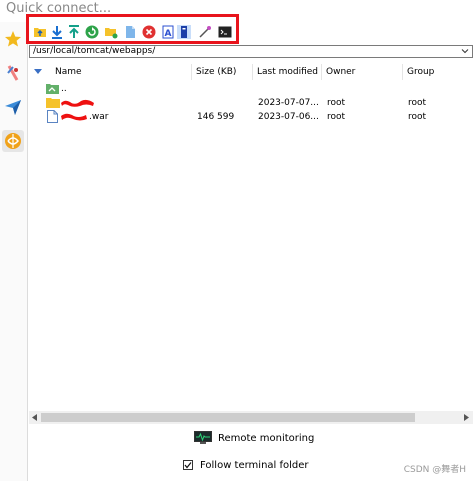 This screenshot has height=481, width=474. What do you see at coordinates (251, 51) in the screenshot?
I see `path-field: /usr/local/tomcat/webapps/` at bounding box center [251, 51].